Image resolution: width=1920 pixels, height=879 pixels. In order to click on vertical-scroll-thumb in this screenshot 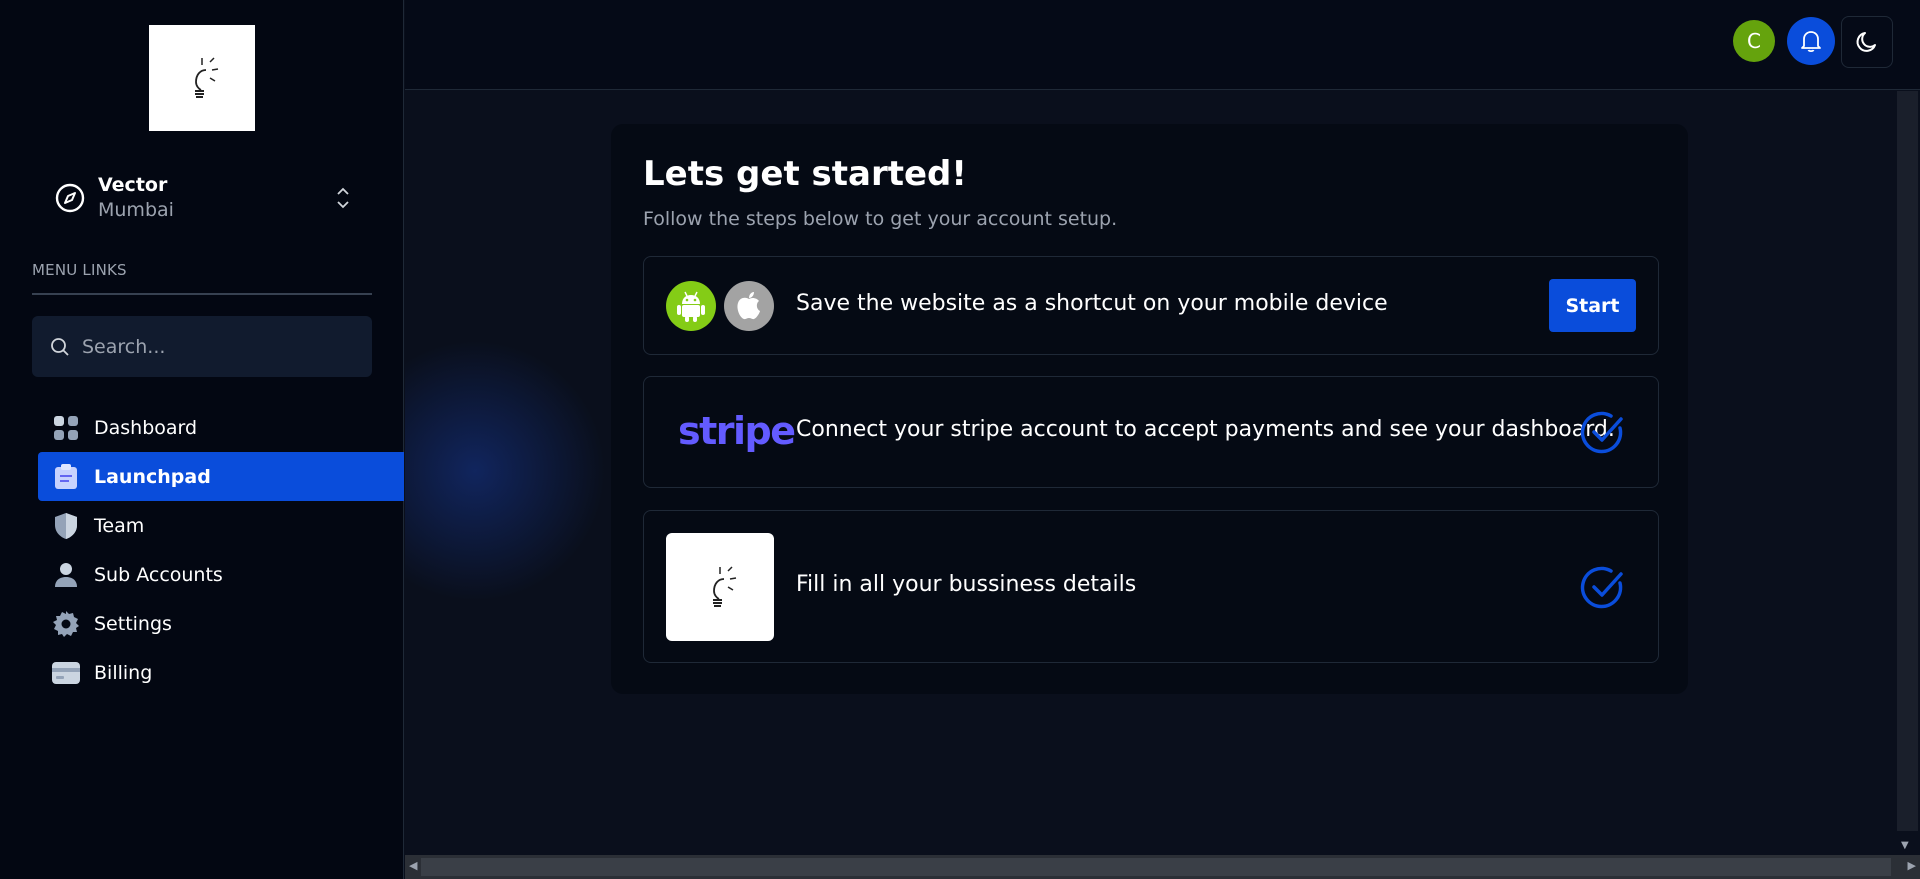, I will do `click(1907, 461)`.